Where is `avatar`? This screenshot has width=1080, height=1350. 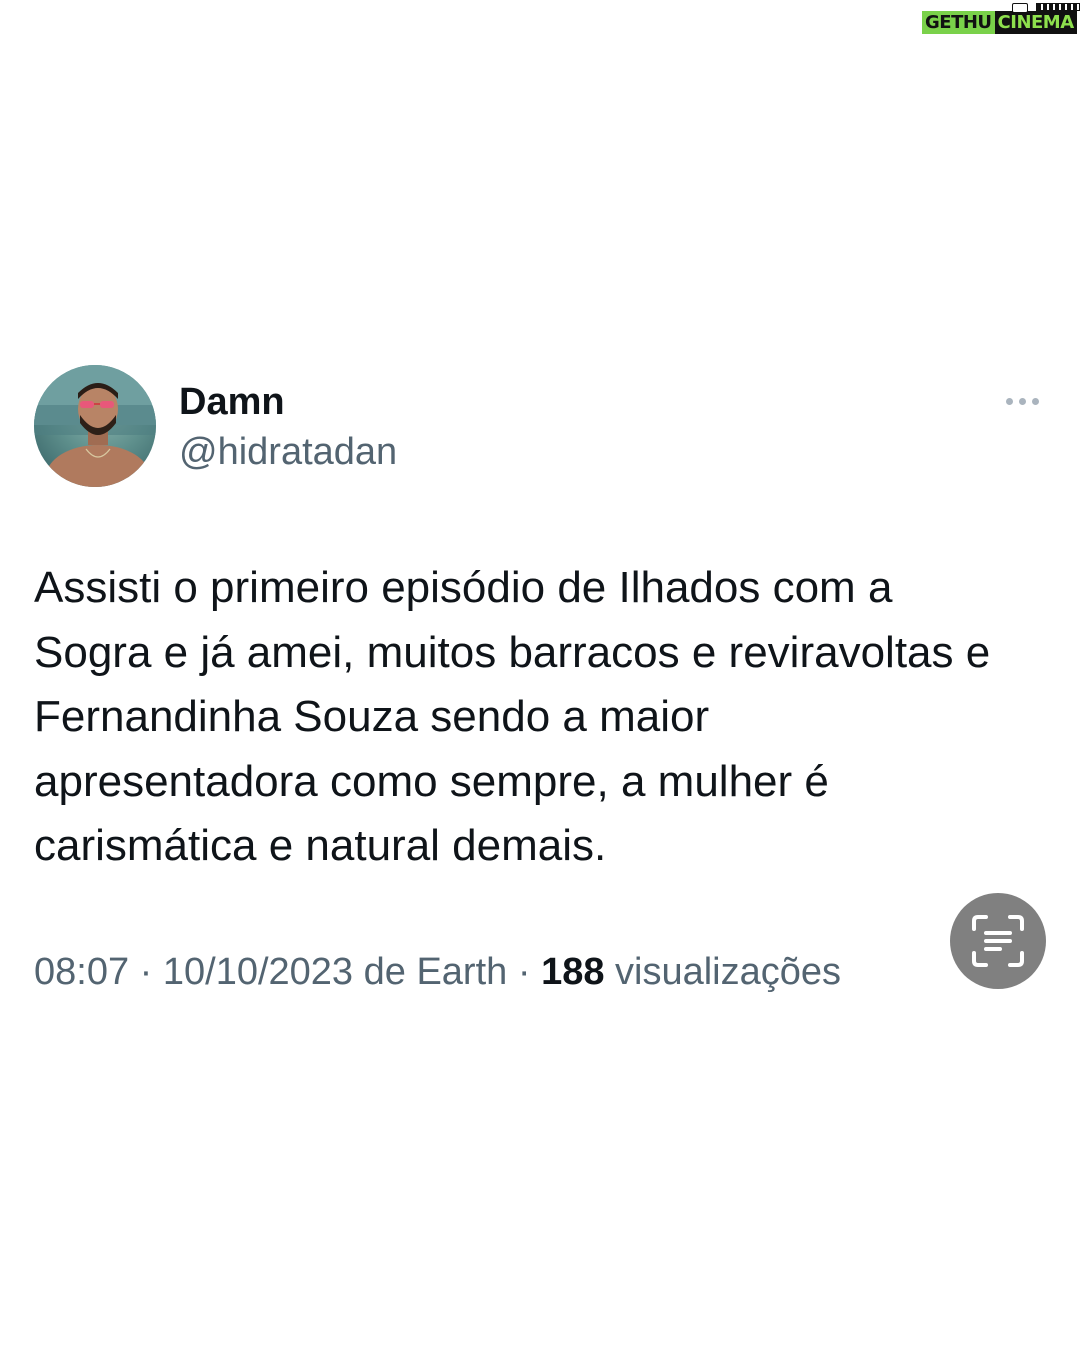 avatar is located at coordinates (95, 426).